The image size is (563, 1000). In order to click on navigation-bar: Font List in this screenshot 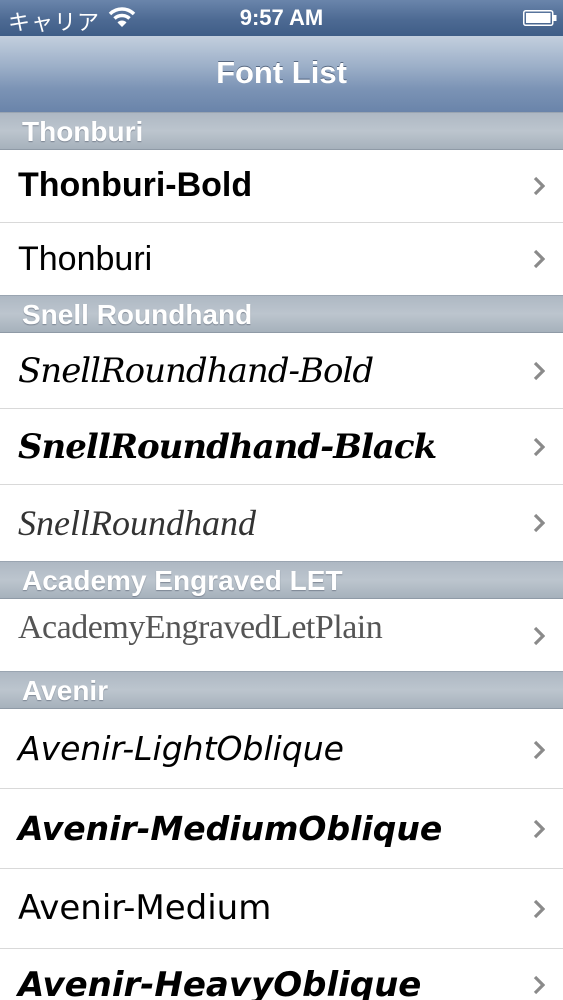, I will do `click(281, 74)`.